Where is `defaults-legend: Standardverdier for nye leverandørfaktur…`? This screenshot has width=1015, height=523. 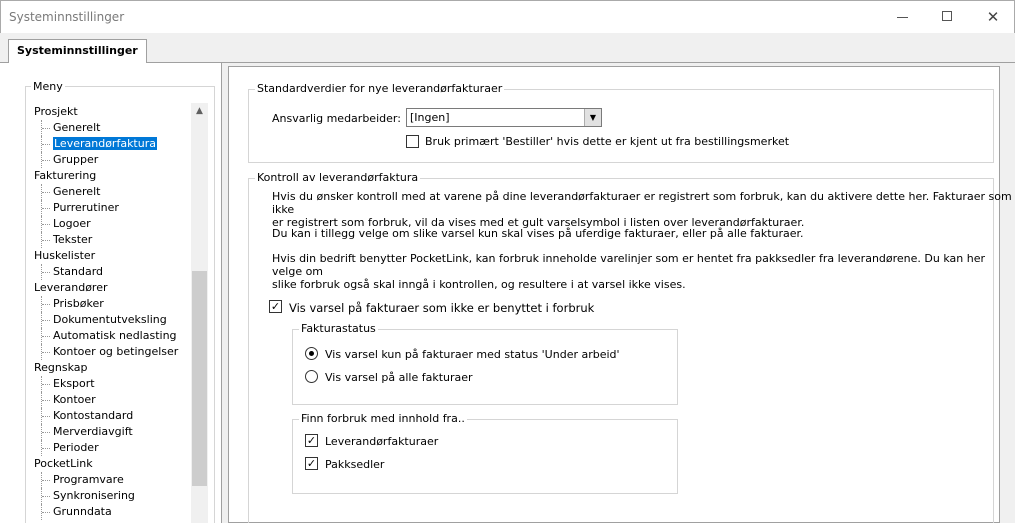
defaults-legend: Standardverdier for nye leverandørfaktur… is located at coordinates (380, 88).